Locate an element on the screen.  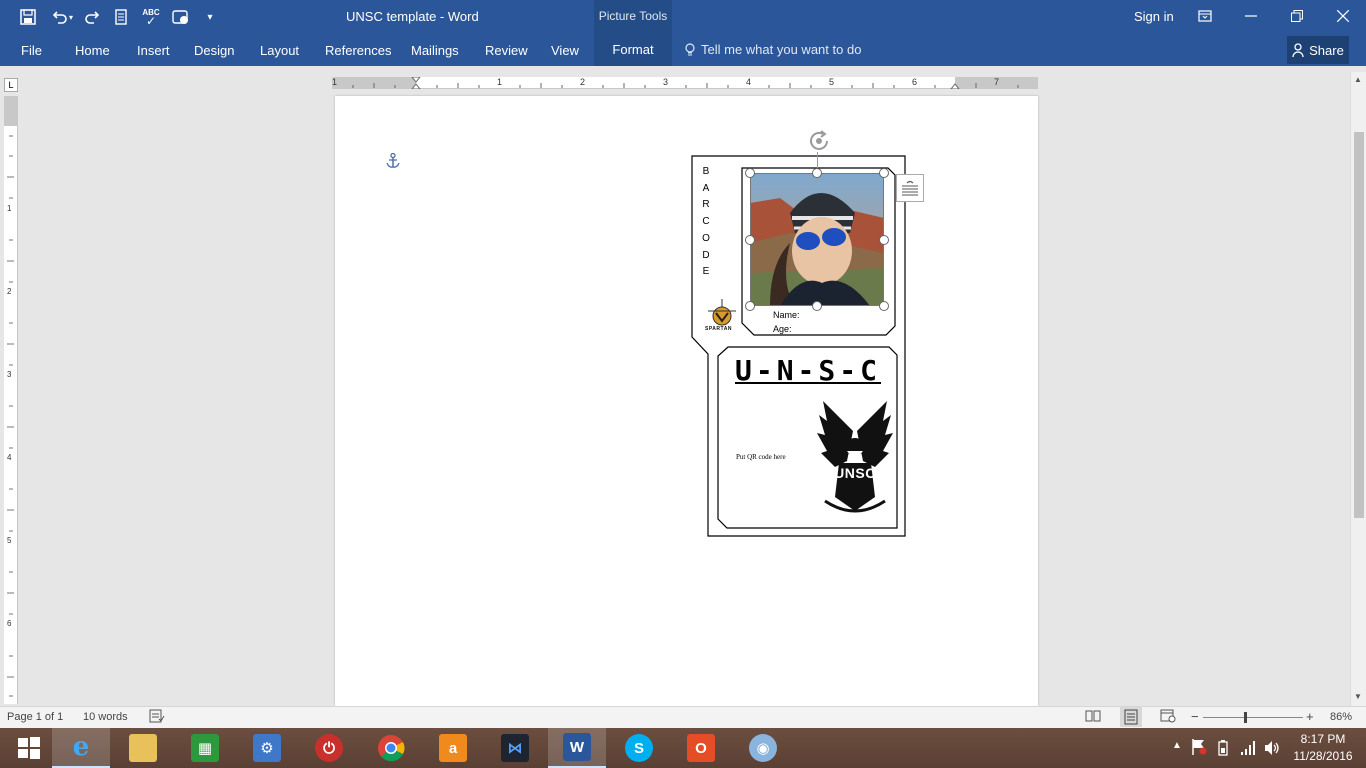
zoom-in-icon: + is located at coordinates (1310, 716).